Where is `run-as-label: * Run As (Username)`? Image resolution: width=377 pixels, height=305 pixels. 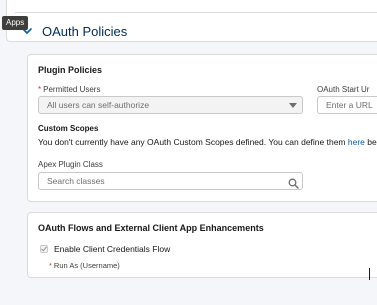
run-as-label: * Run As (Username) is located at coordinates (84, 265).